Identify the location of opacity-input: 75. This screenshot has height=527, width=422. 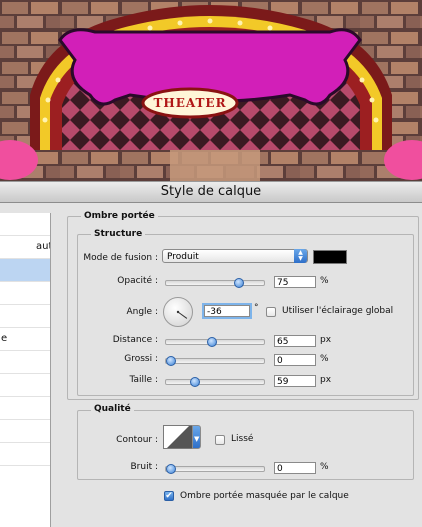
(295, 282).